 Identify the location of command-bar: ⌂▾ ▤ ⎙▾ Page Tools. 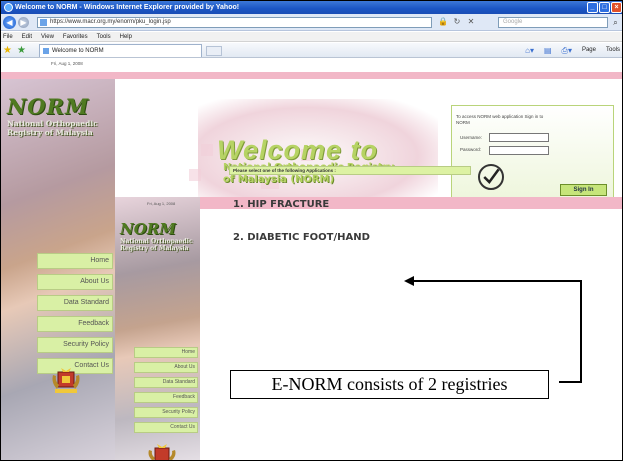
(572, 50).